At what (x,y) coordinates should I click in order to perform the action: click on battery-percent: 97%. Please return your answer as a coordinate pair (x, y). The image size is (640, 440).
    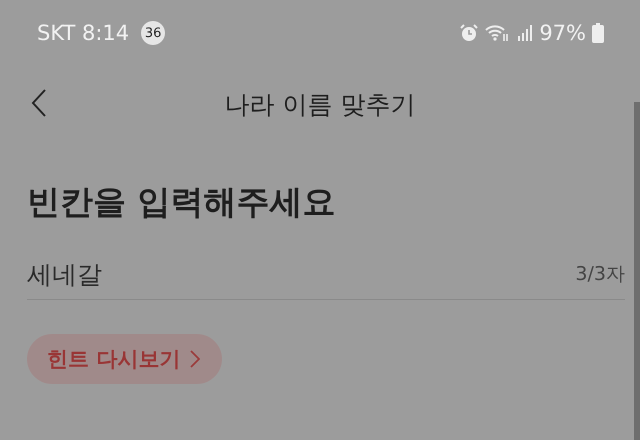
    Looking at the image, I should click on (562, 33).